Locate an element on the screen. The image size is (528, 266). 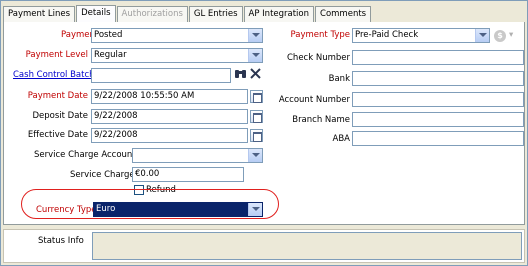
aba-label: ABA is located at coordinates (341, 139).